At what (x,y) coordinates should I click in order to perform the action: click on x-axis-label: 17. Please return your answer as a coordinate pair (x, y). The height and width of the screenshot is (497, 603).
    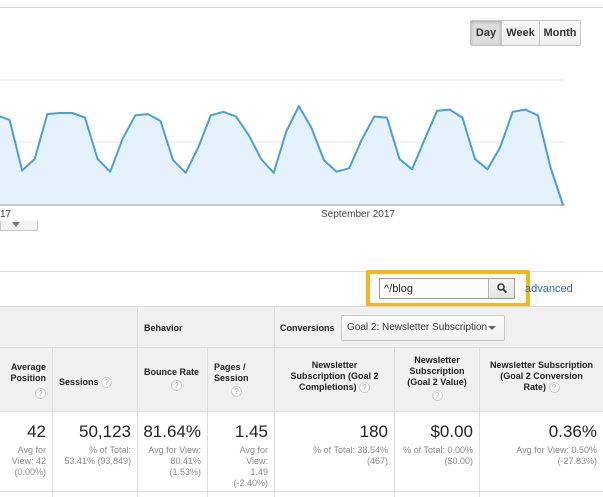
    Looking at the image, I should click on (6, 214).